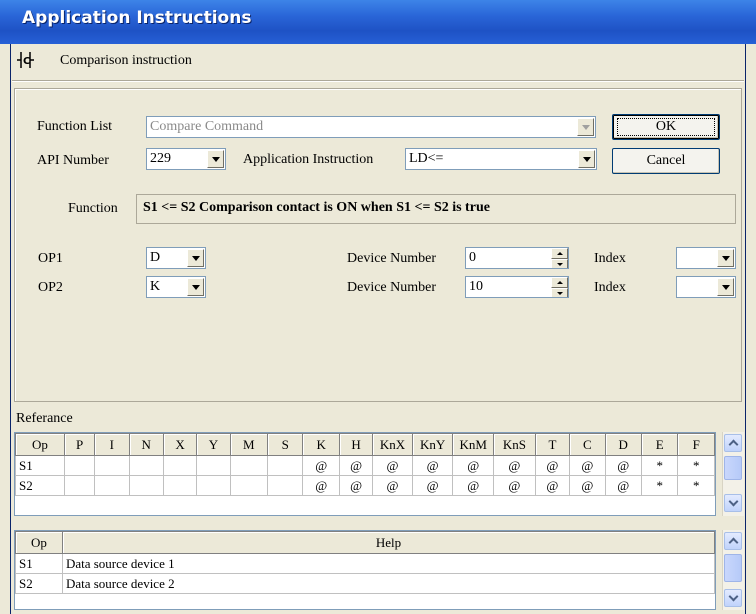 This screenshot has width=756, height=614. What do you see at coordinates (666, 127) in the screenshot?
I see `ok-button: OK` at bounding box center [666, 127].